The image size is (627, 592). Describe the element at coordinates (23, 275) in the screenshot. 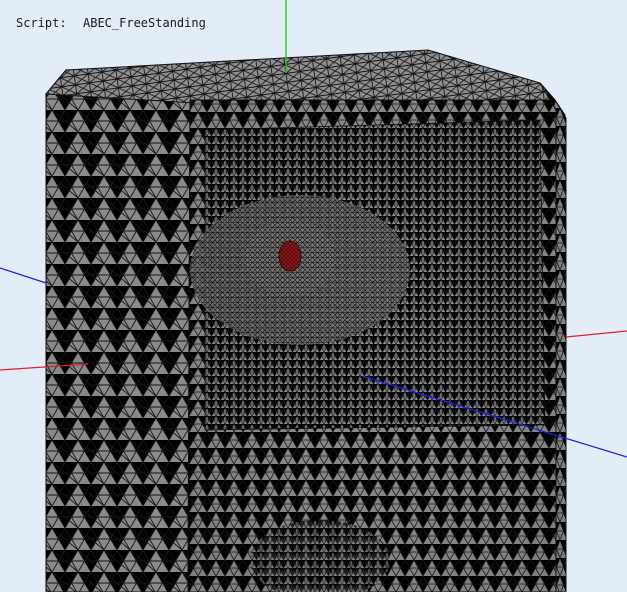

I see `z-axis-line-left` at that location.